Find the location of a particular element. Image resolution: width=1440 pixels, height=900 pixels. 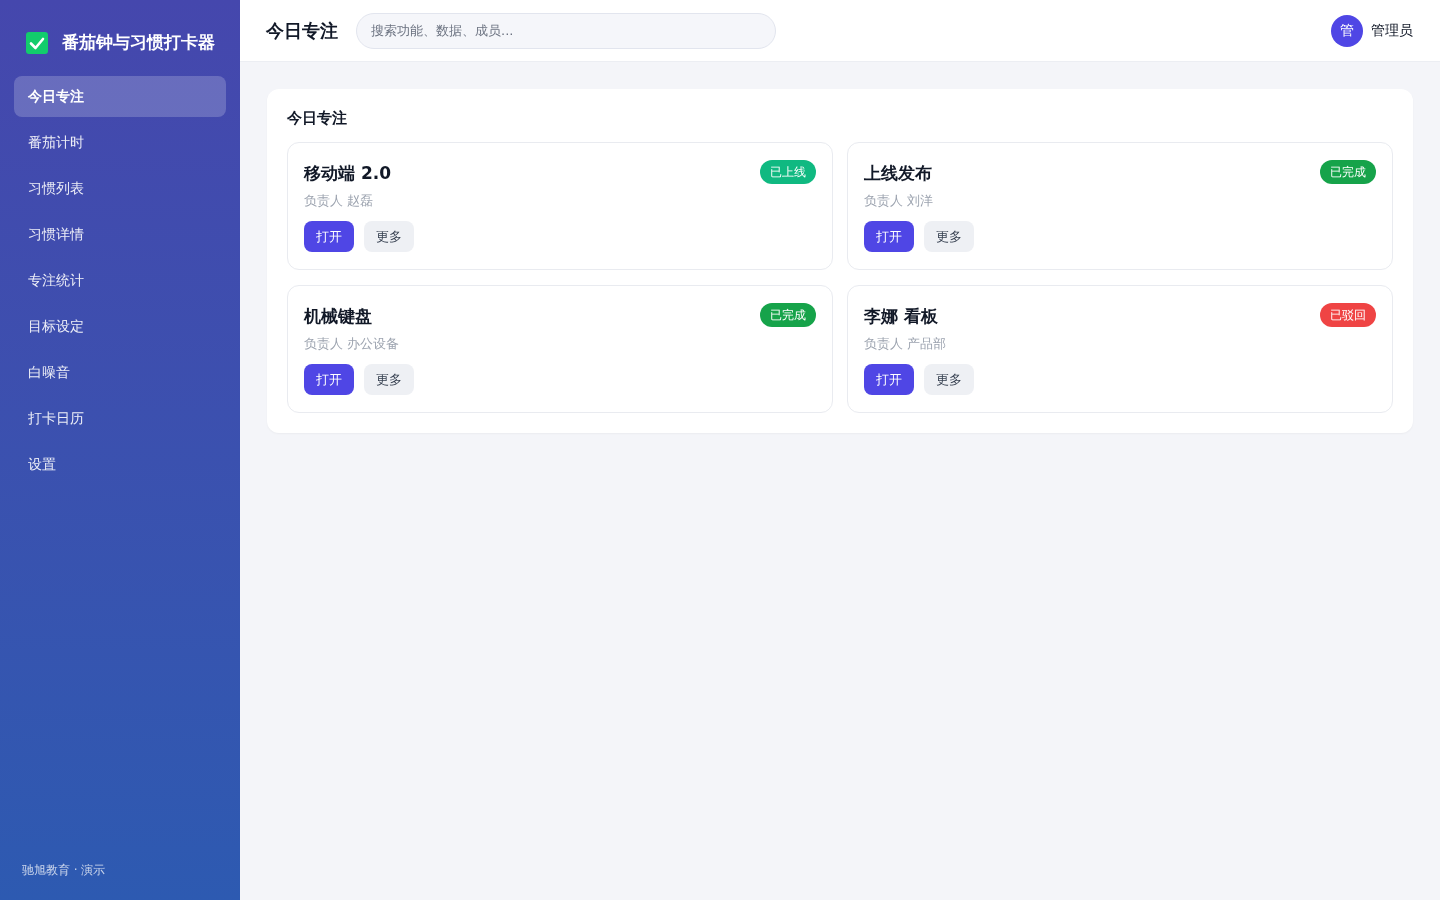

owner-text: 负责人 办公设备 is located at coordinates (352, 343).